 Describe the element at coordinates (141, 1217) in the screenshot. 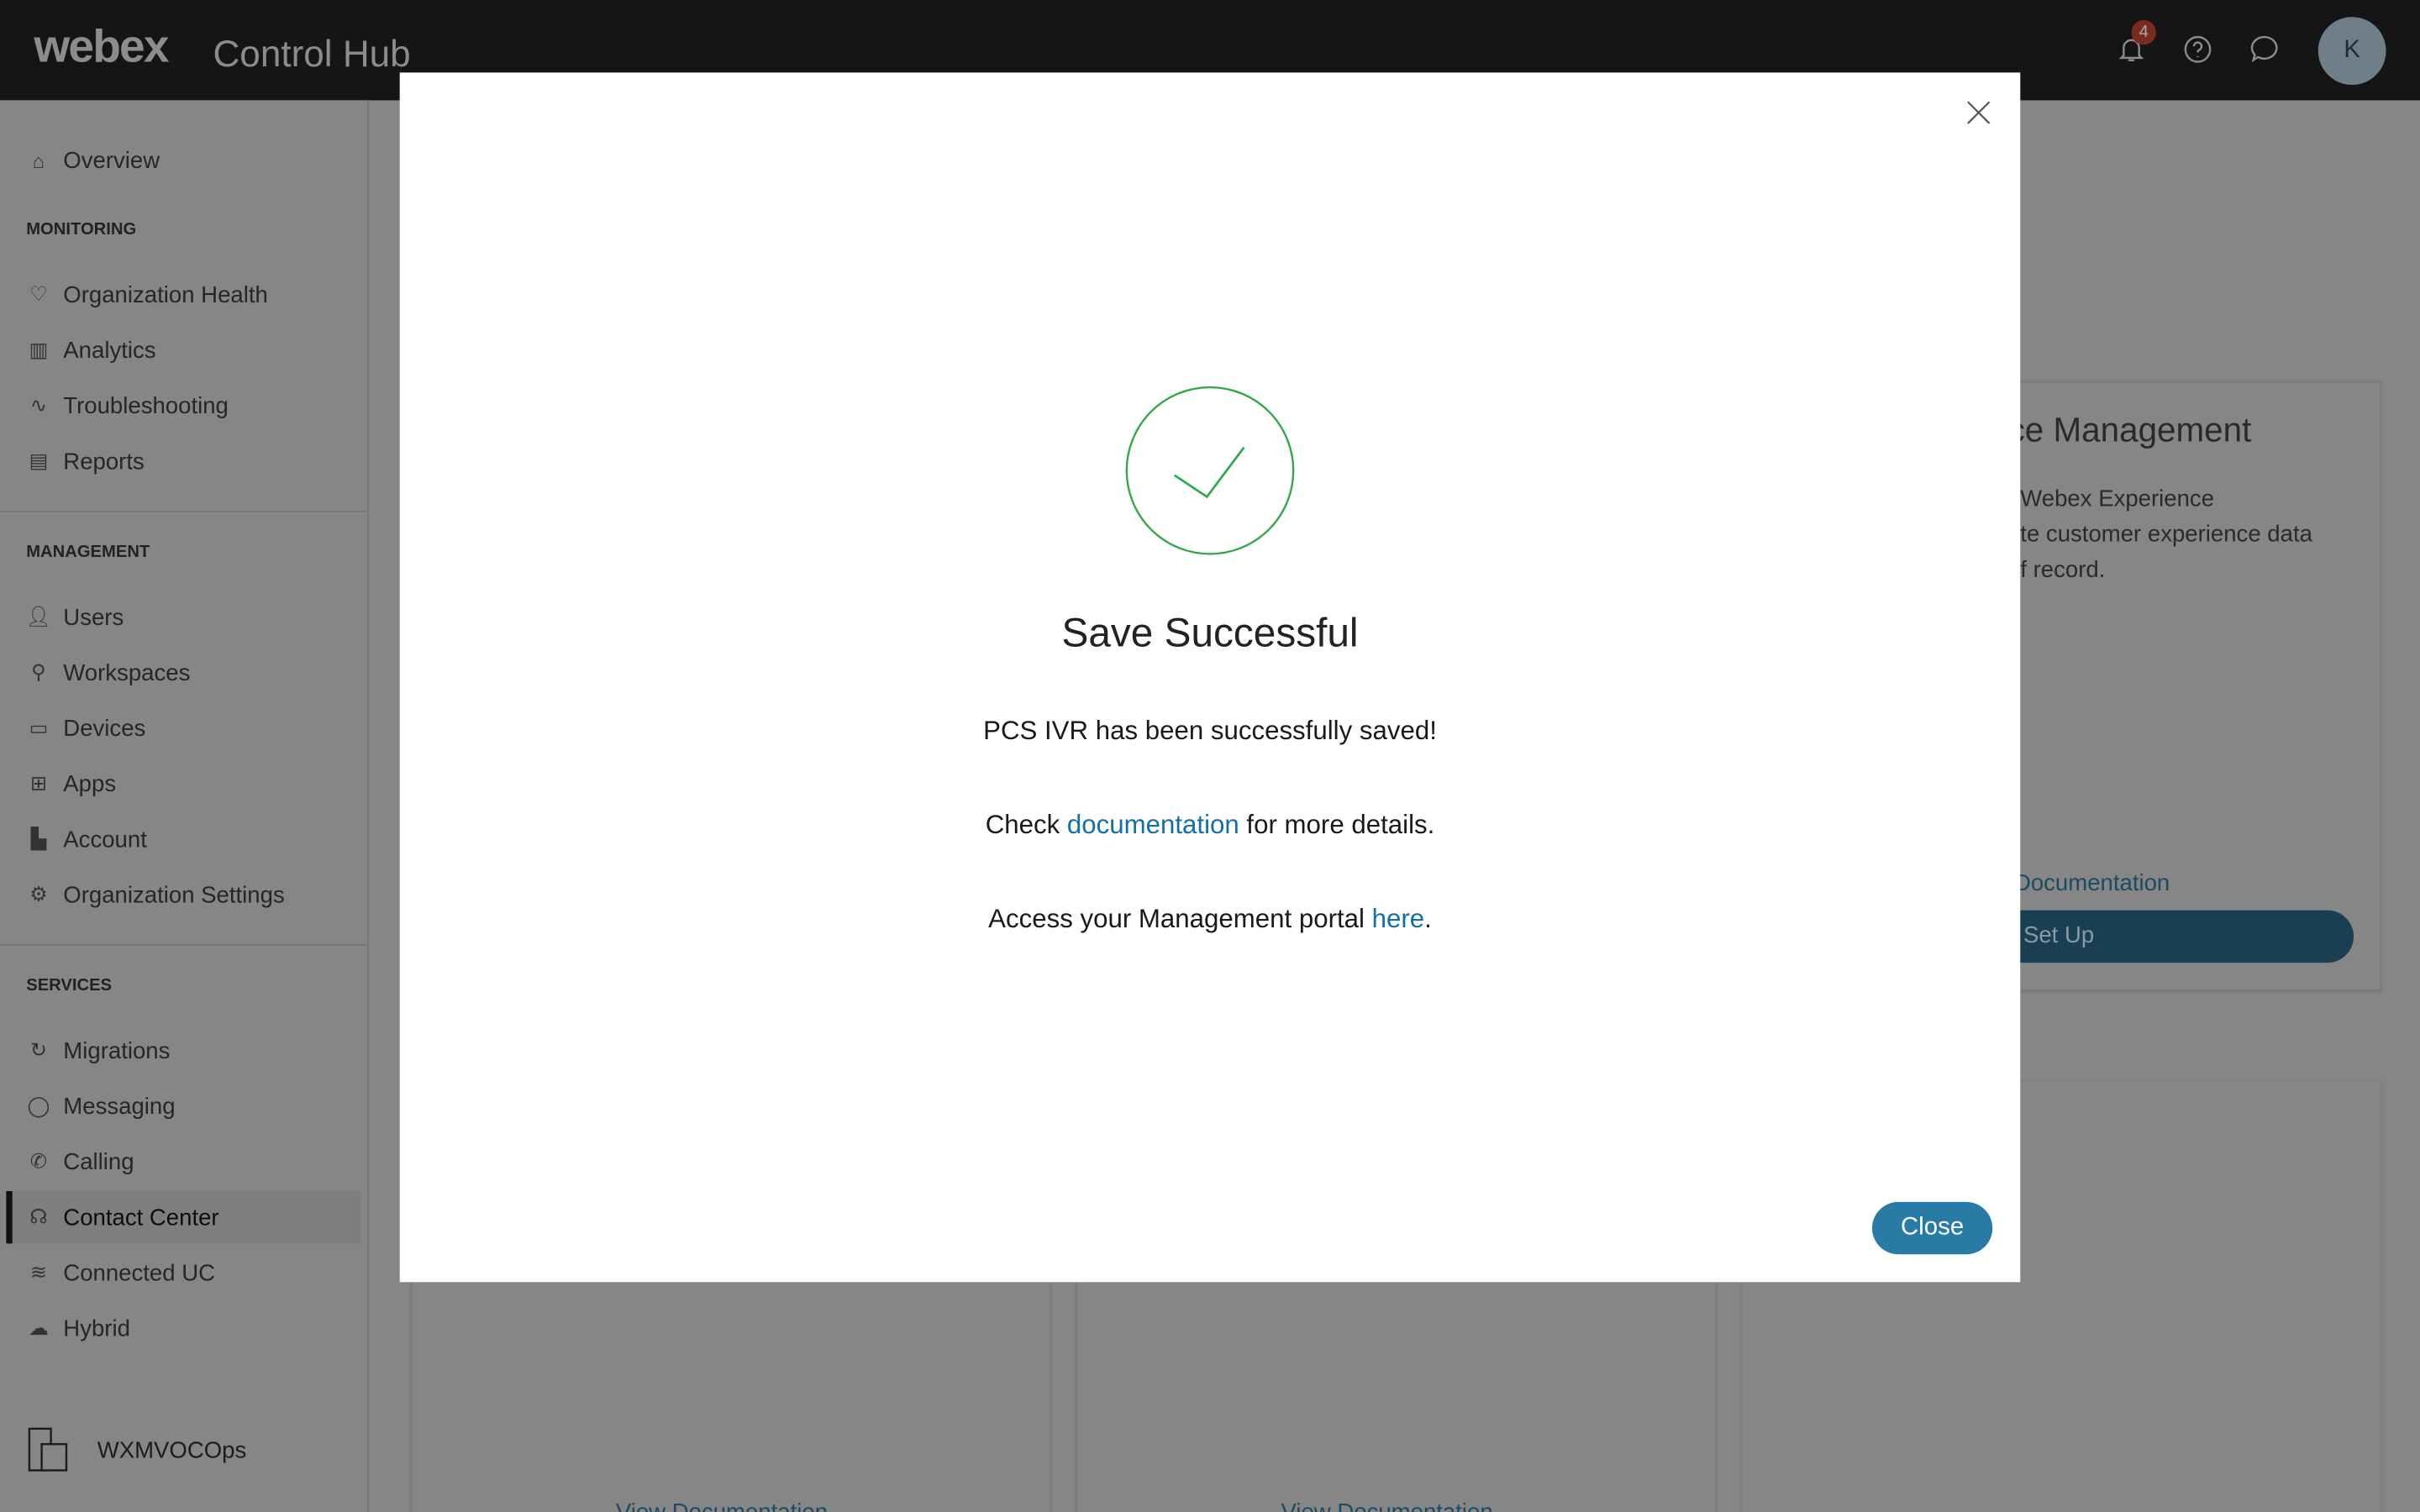

I see `sidebar-item-label: Contact Center` at that location.